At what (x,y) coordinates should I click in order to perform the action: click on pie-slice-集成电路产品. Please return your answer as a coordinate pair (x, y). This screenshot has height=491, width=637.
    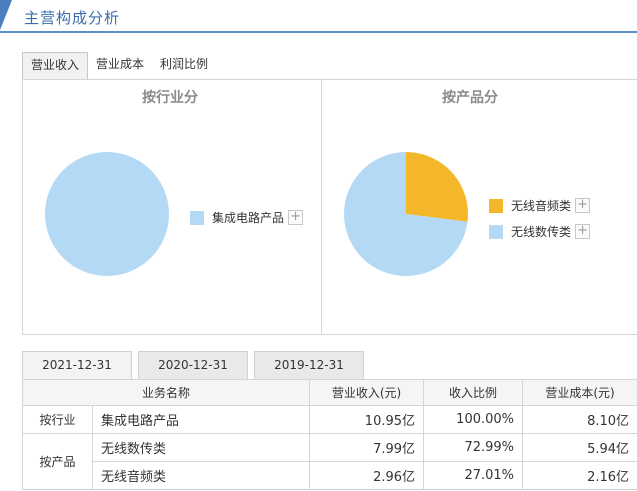
    Looking at the image, I should click on (107, 214).